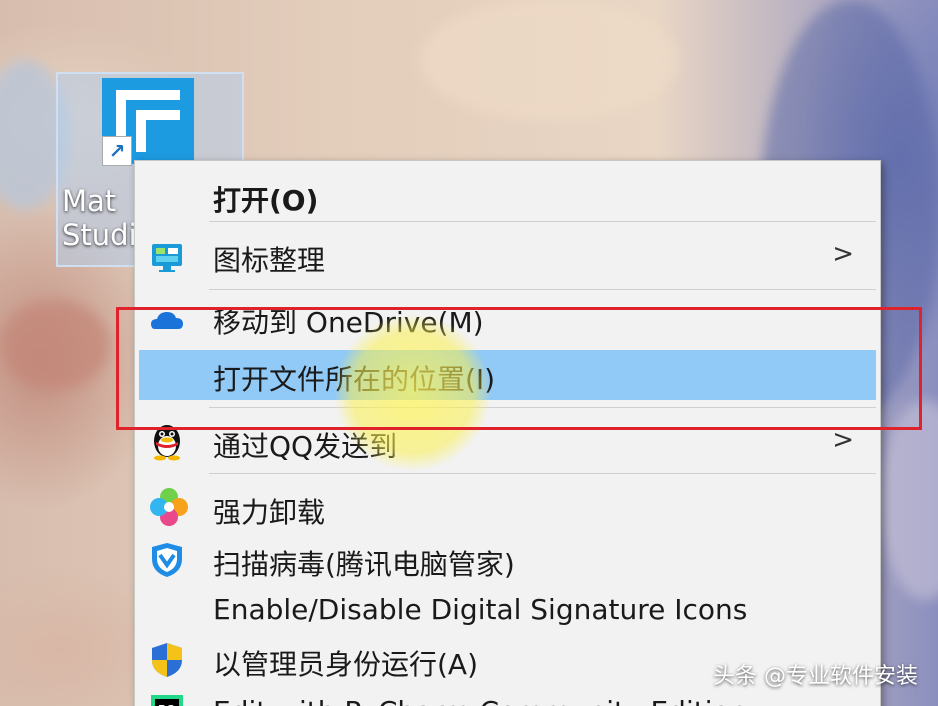 The height and width of the screenshot is (706, 938). What do you see at coordinates (346, 664) in the screenshot?
I see `menu-item-label: 以管理员身份运行(A)` at bounding box center [346, 664].